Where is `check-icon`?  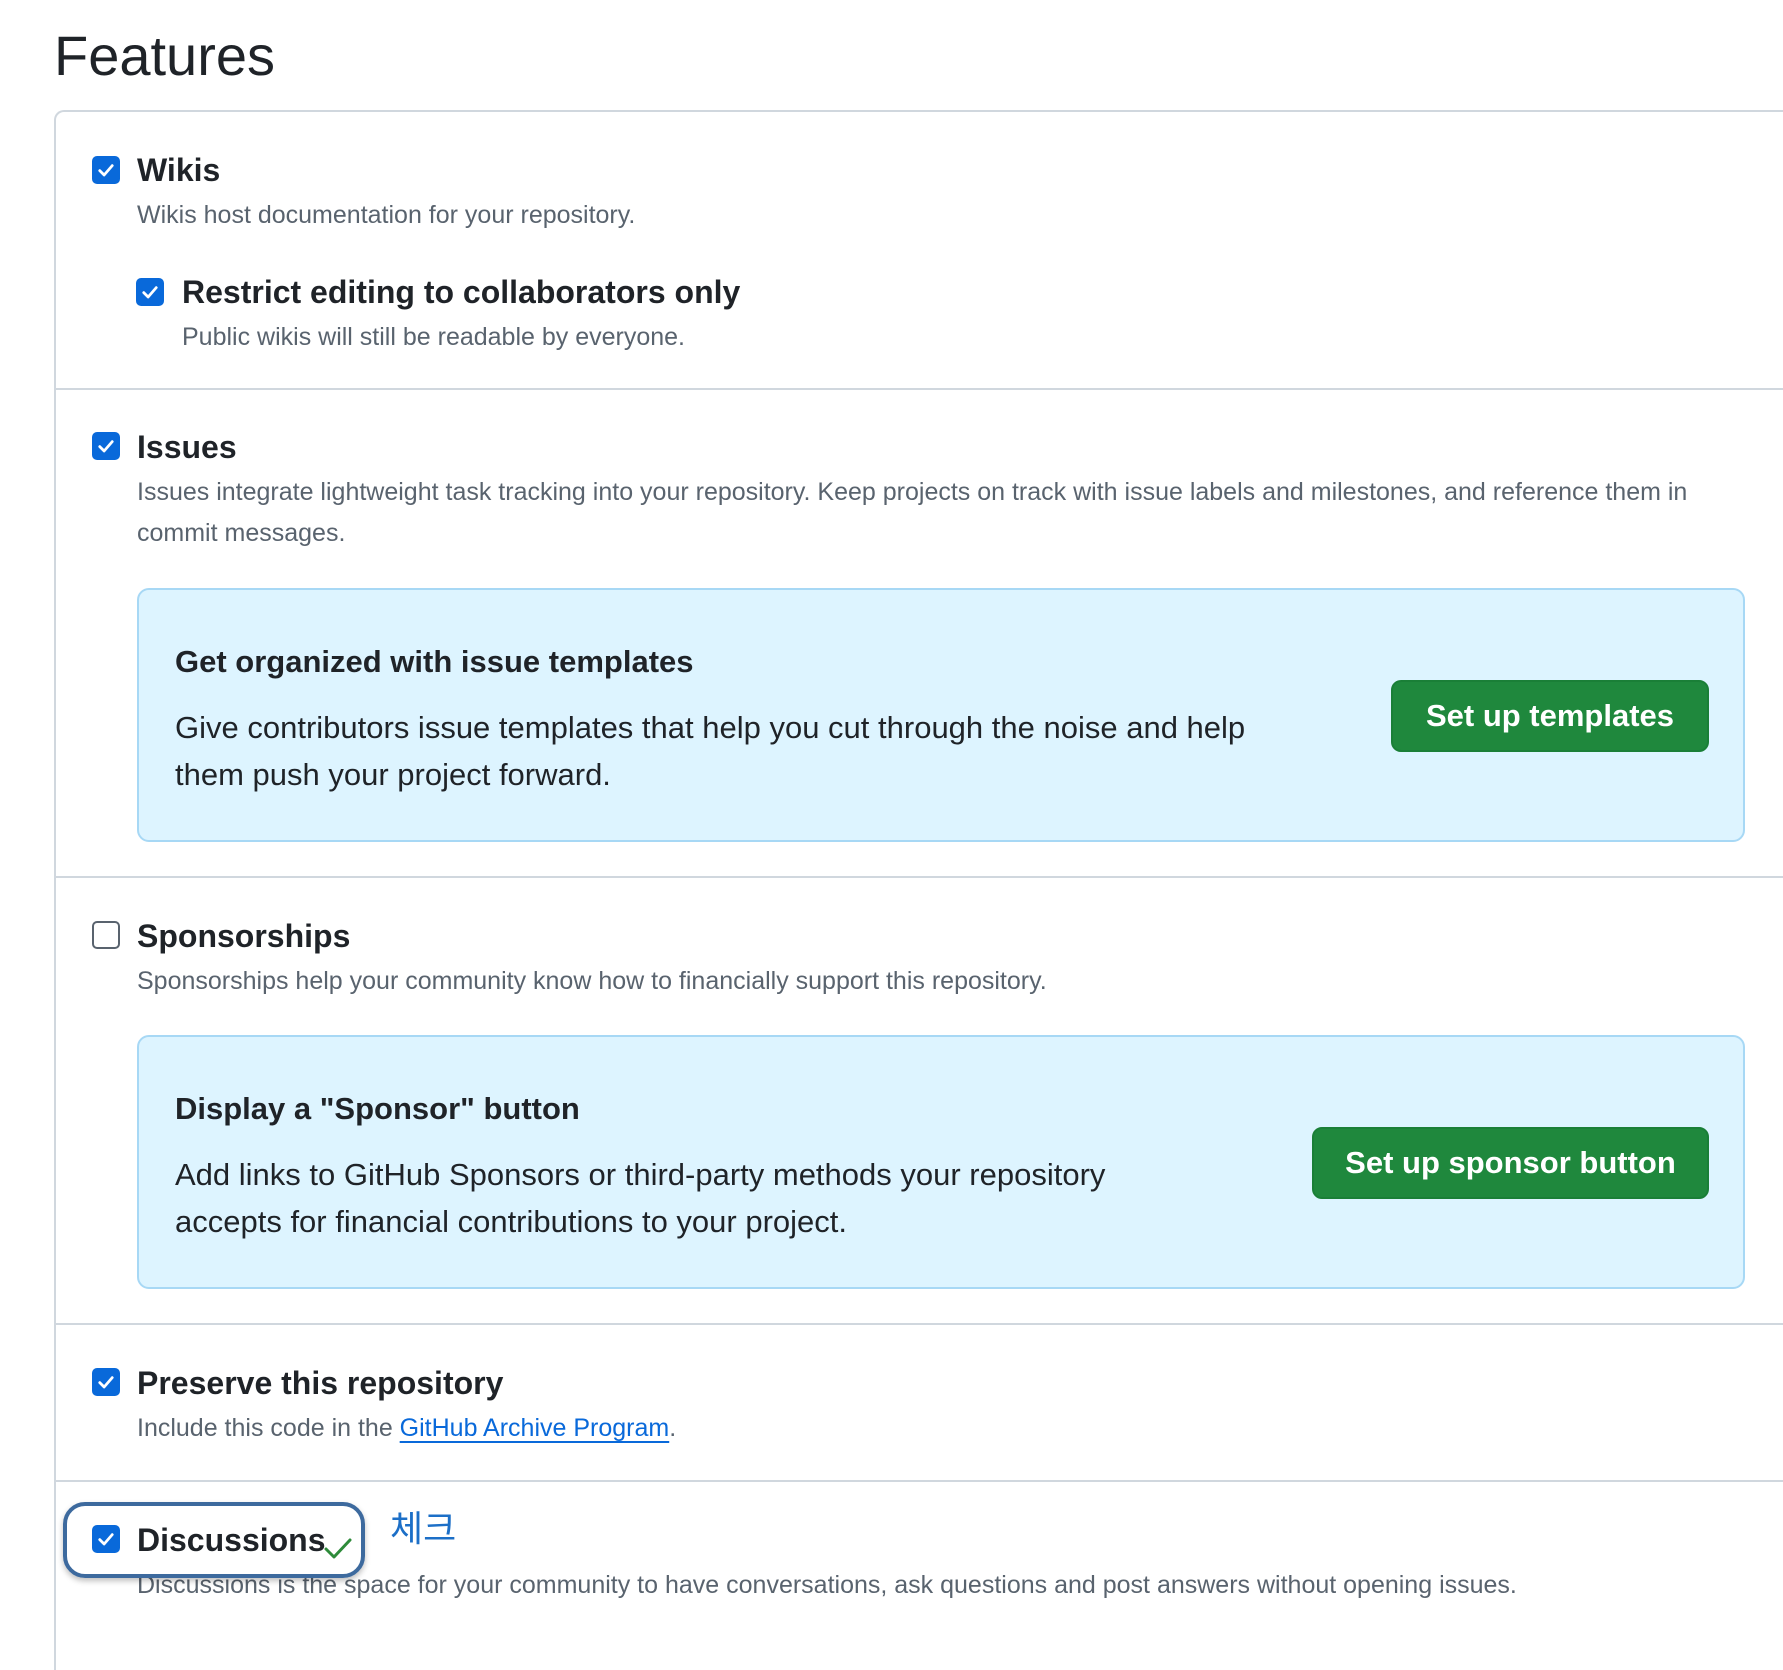 check-icon is located at coordinates (338, 1548).